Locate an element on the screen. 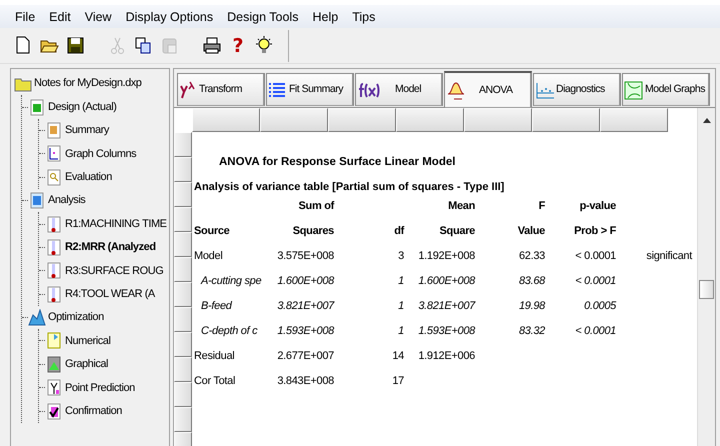  table-cell-text: 3.575E+008 is located at coordinates (305, 256).